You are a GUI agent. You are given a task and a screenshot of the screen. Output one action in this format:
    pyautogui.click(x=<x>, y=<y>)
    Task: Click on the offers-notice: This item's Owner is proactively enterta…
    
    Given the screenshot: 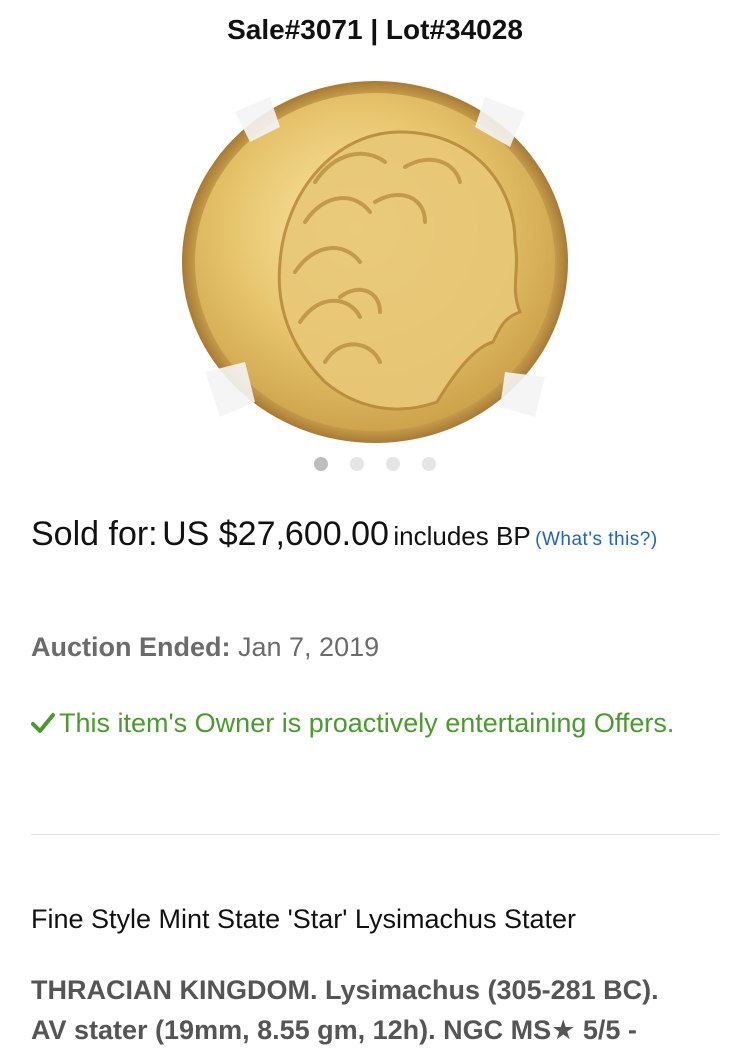 What is the action you would take?
    pyautogui.click(x=361, y=723)
    